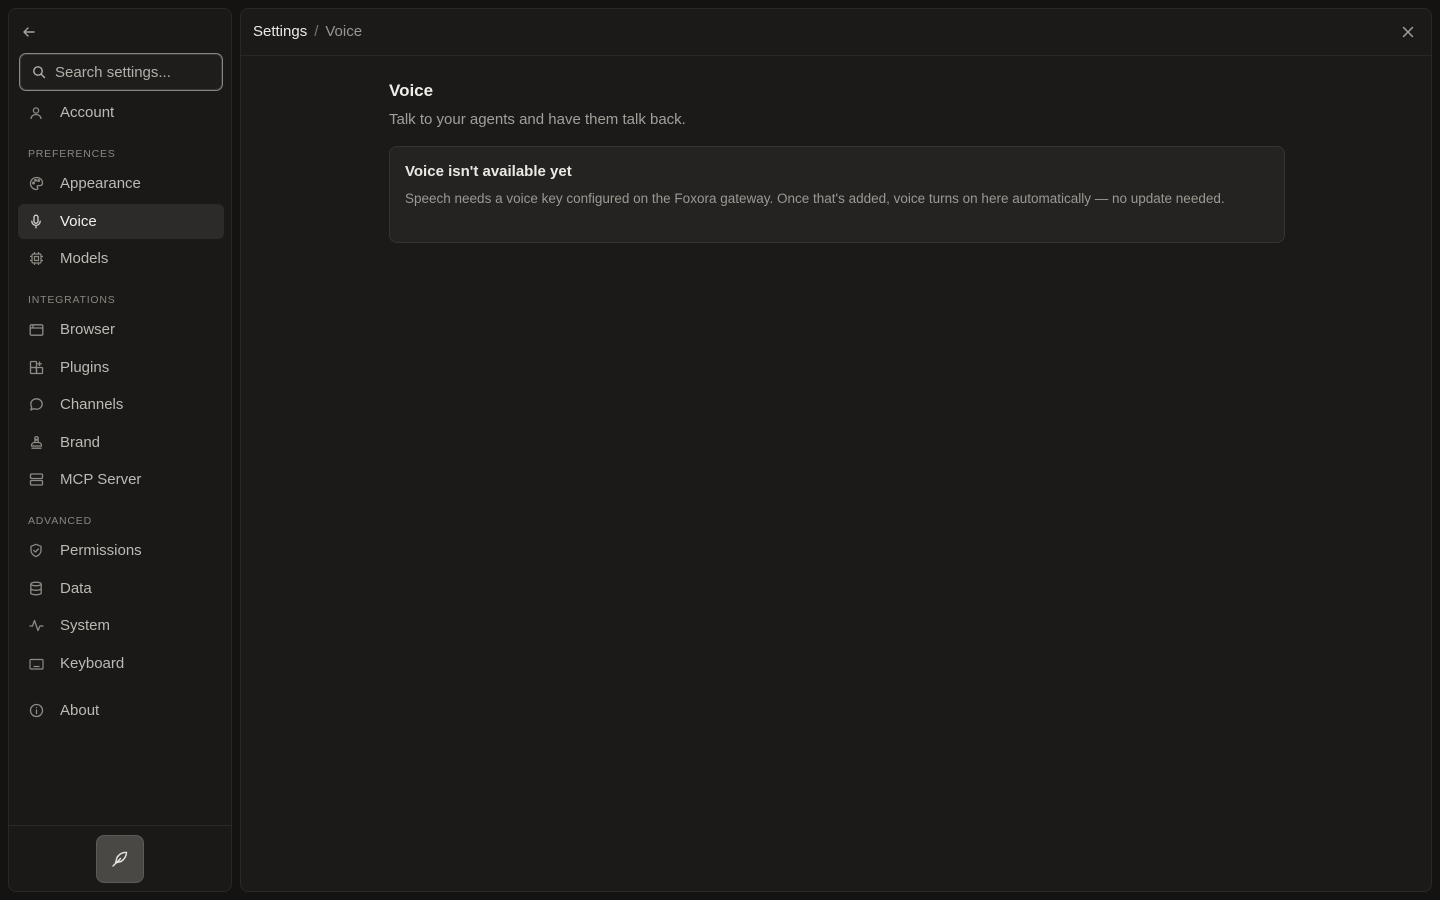 This screenshot has height=900, width=1440. Describe the element at coordinates (85, 625) in the screenshot. I see `sidebar-item-label: System` at that location.